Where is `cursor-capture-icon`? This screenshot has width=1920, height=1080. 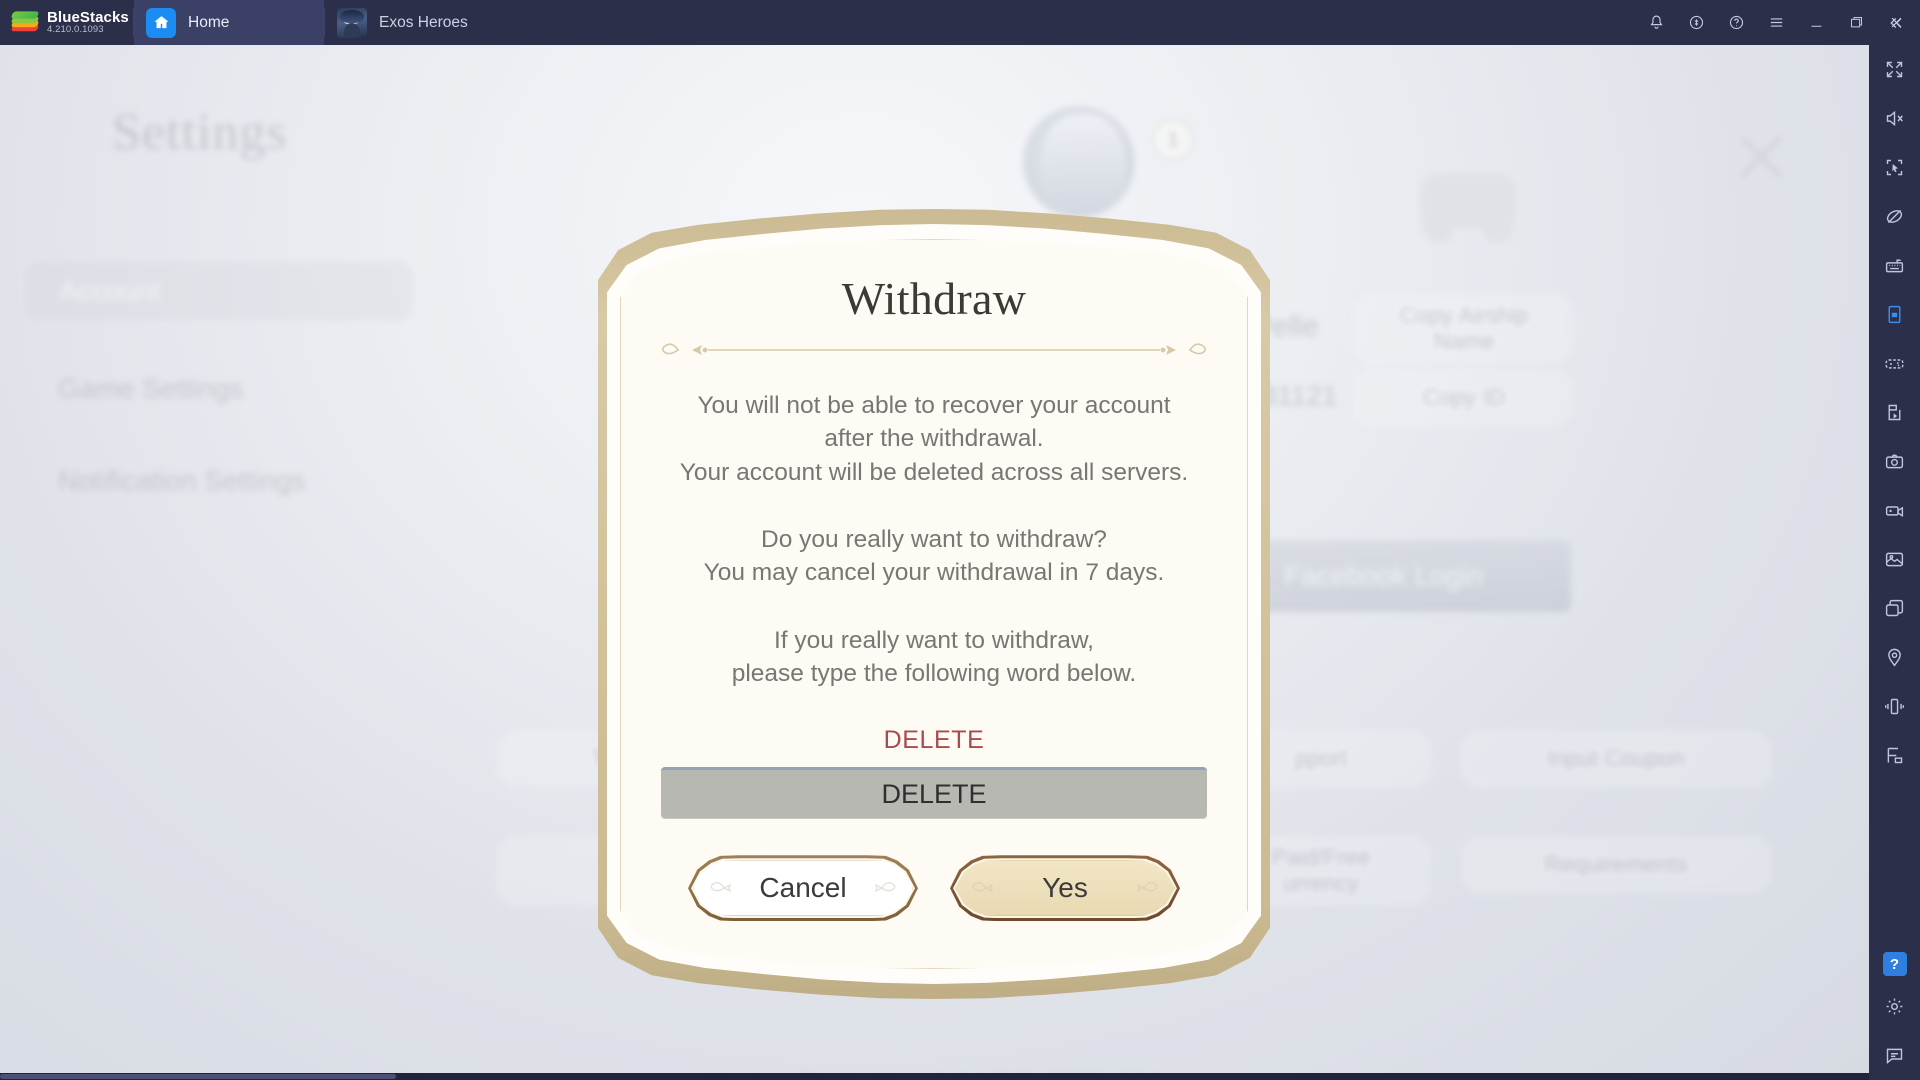 cursor-capture-icon is located at coordinates (1894, 167).